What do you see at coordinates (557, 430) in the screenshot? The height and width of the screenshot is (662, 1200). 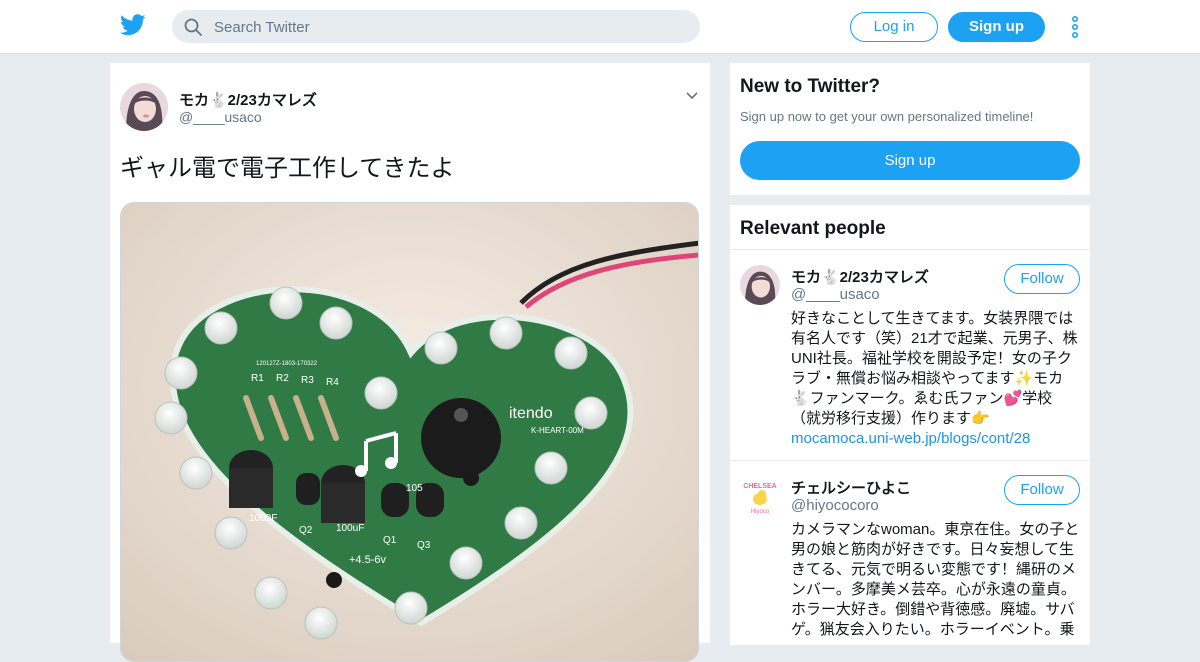 I see `board-label: K-HEART-00M` at bounding box center [557, 430].